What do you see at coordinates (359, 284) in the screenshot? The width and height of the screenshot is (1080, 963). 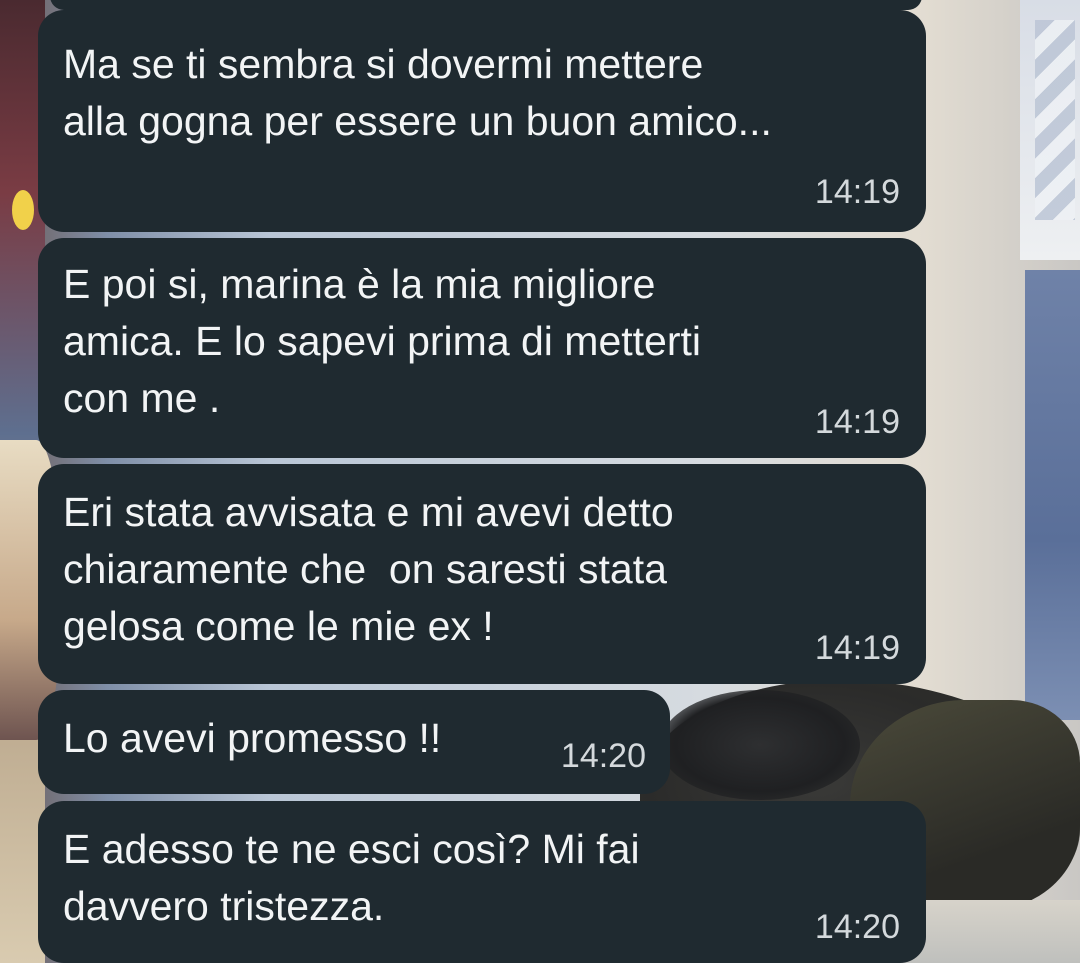 I see `message-line: E poi si, marina è la mia migliore` at bounding box center [359, 284].